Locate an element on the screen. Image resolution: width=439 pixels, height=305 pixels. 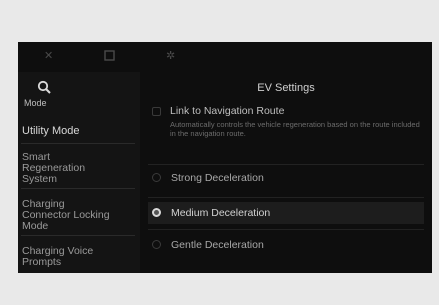
top-bar: ✕ ✲ is located at coordinates (225, 57).